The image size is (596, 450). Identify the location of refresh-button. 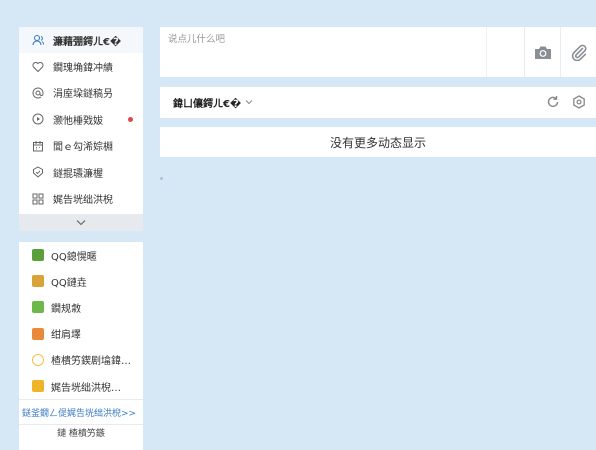
(553, 102).